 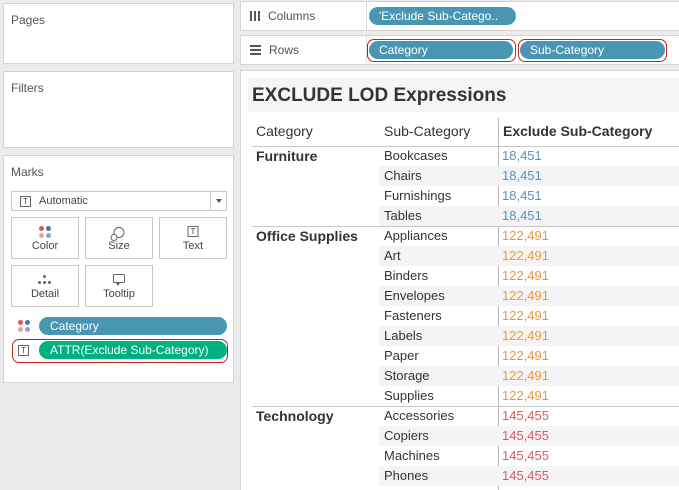 What do you see at coordinates (403, 335) in the screenshot?
I see `sub-category-cell: Labels` at bounding box center [403, 335].